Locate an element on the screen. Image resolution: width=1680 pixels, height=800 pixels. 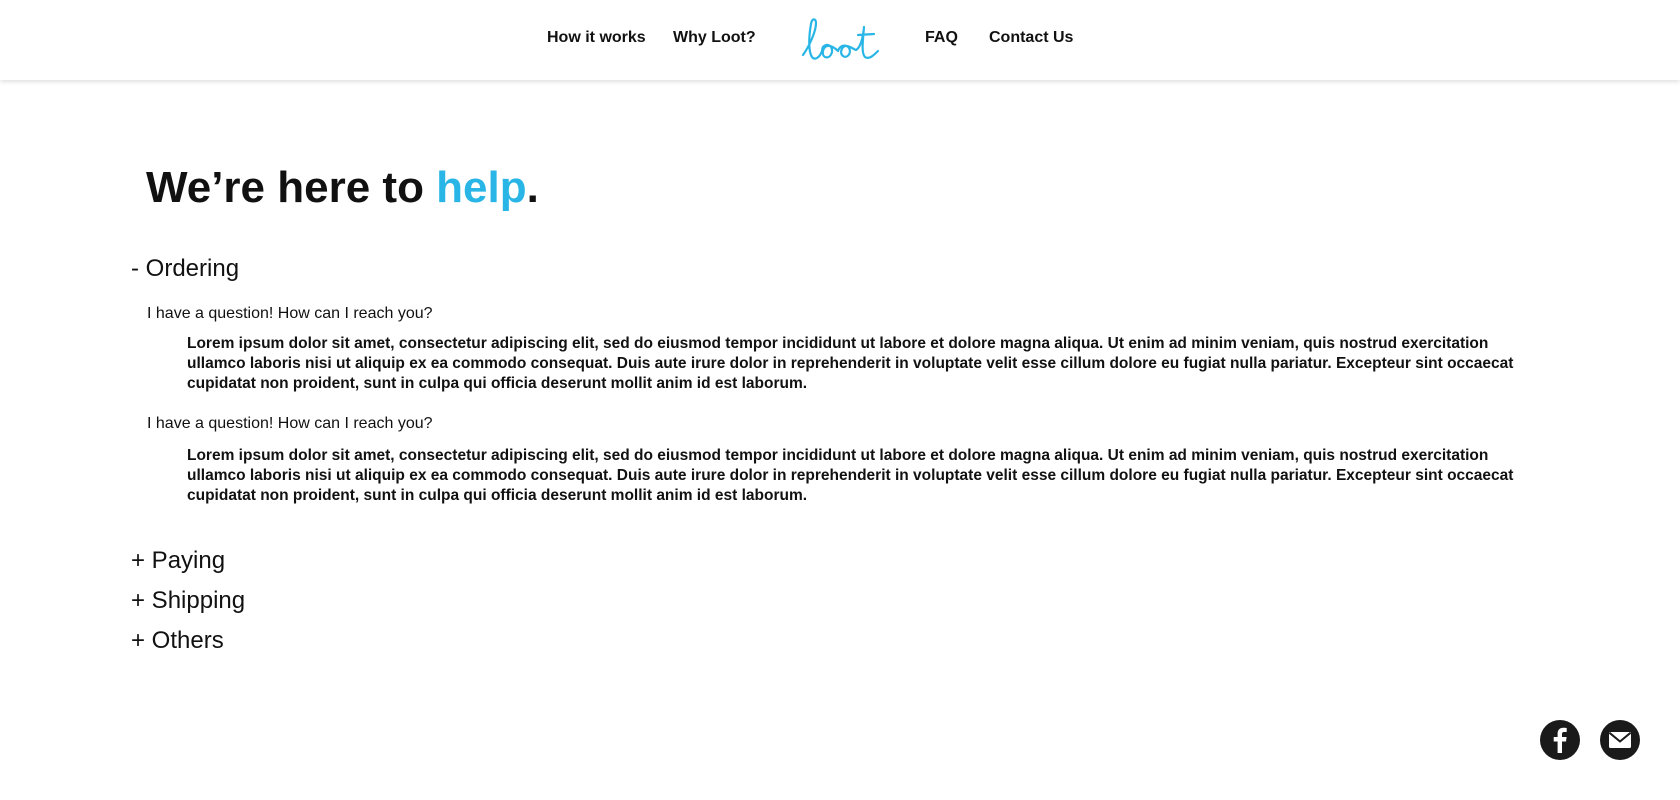
loot-logo: loot is located at coordinates (841, 39).